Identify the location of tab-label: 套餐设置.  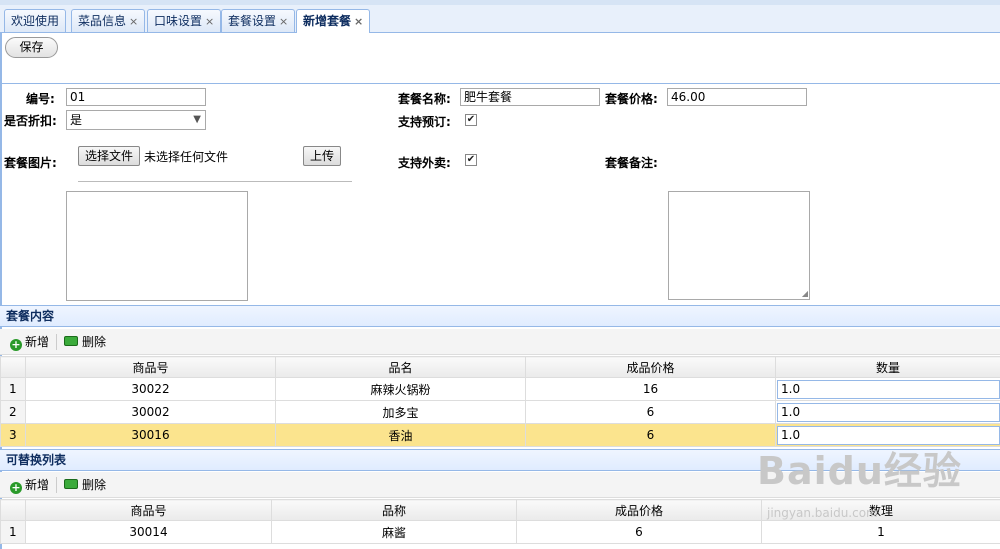
(252, 21).